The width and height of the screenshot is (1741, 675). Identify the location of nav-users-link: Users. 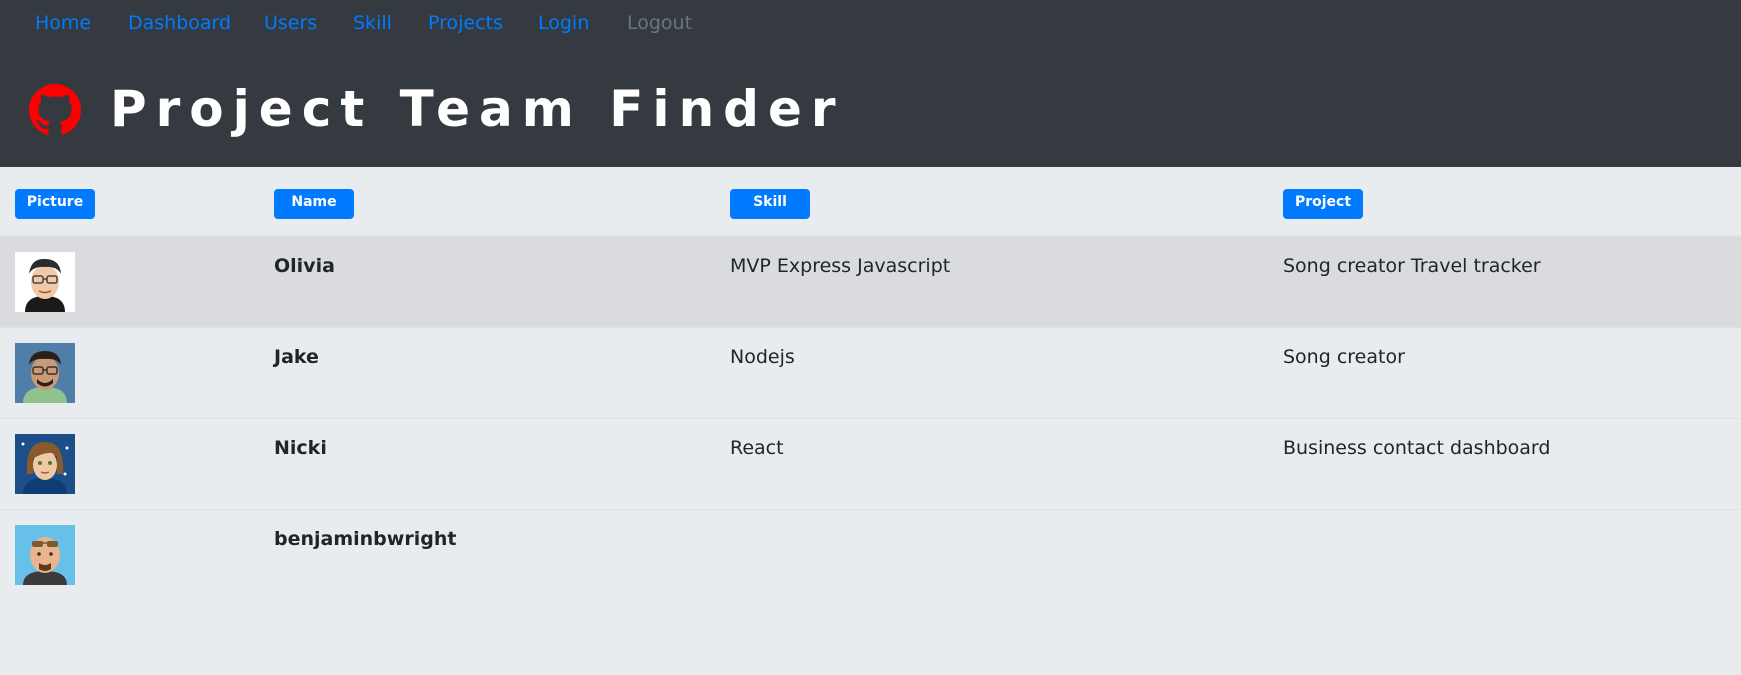
(290, 23).